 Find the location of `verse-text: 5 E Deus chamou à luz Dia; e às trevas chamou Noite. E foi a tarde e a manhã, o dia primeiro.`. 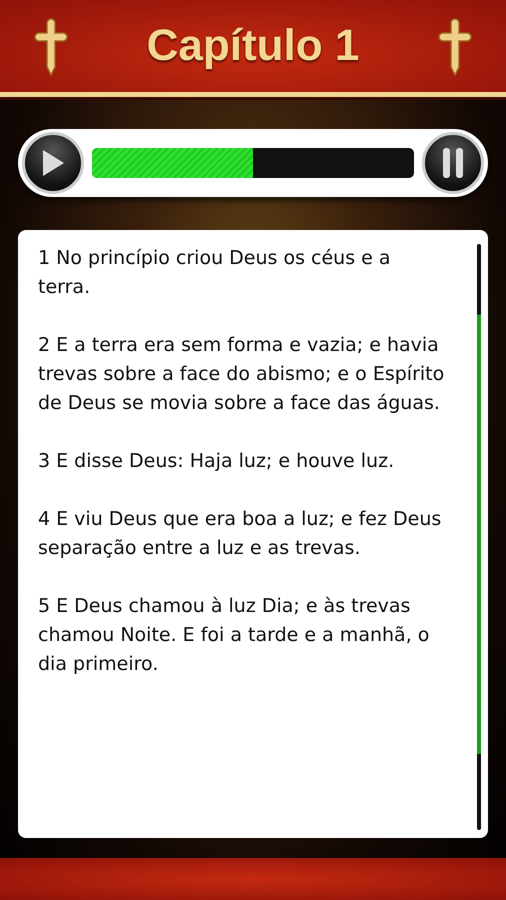

verse-text: 5 E Deus chamou à luz Dia; e às trevas chamou Noite. E foi a tarde e a manhã, o dia primeiro. is located at coordinates (234, 635).